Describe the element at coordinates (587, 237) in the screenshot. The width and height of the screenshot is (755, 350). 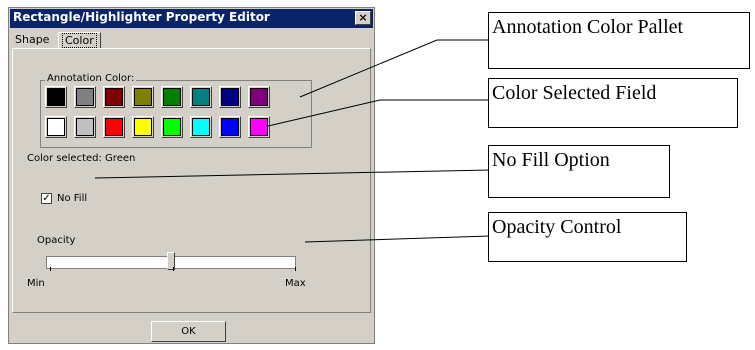
I see `callout-opacity: Opacity Control` at that location.